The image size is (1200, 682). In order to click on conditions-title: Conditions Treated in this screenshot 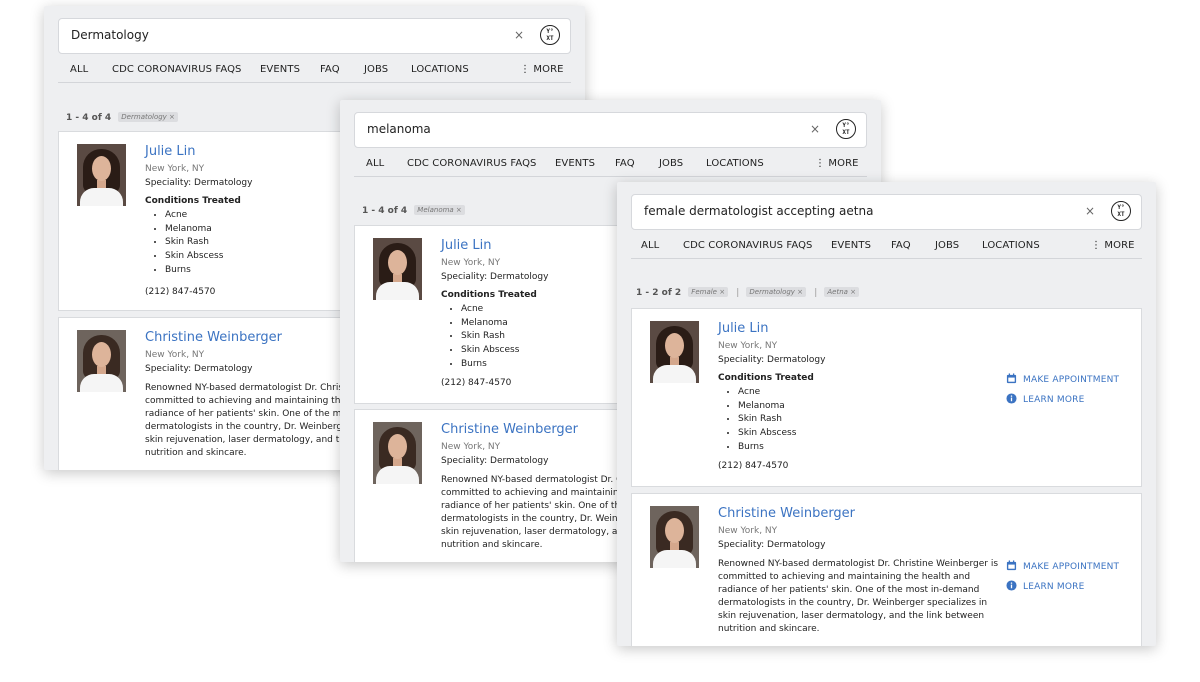, I will do `click(489, 295)`.